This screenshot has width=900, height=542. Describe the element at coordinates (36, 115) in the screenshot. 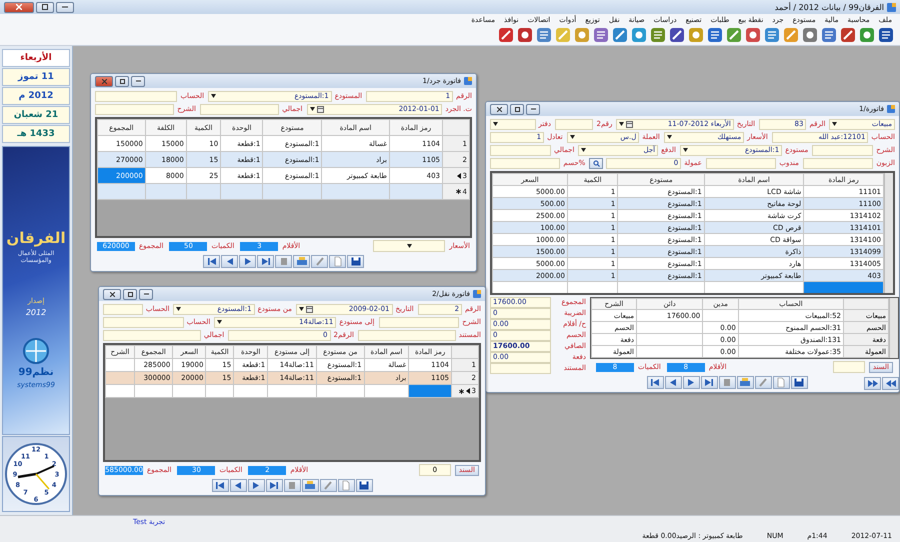

I see `date-label: 21 شعبان` at that location.